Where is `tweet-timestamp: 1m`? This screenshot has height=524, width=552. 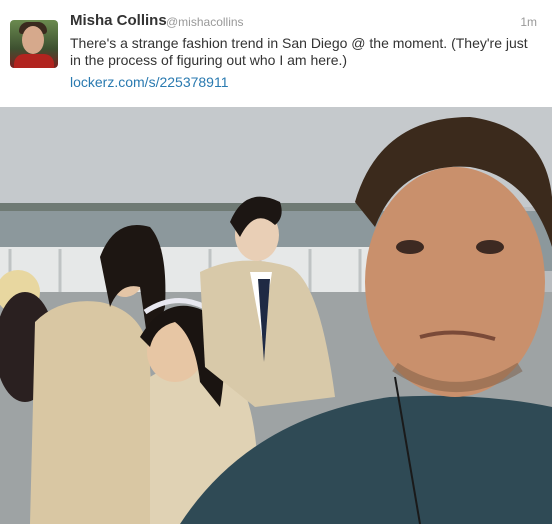 tweet-timestamp: 1m is located at coordinates (528, 22).